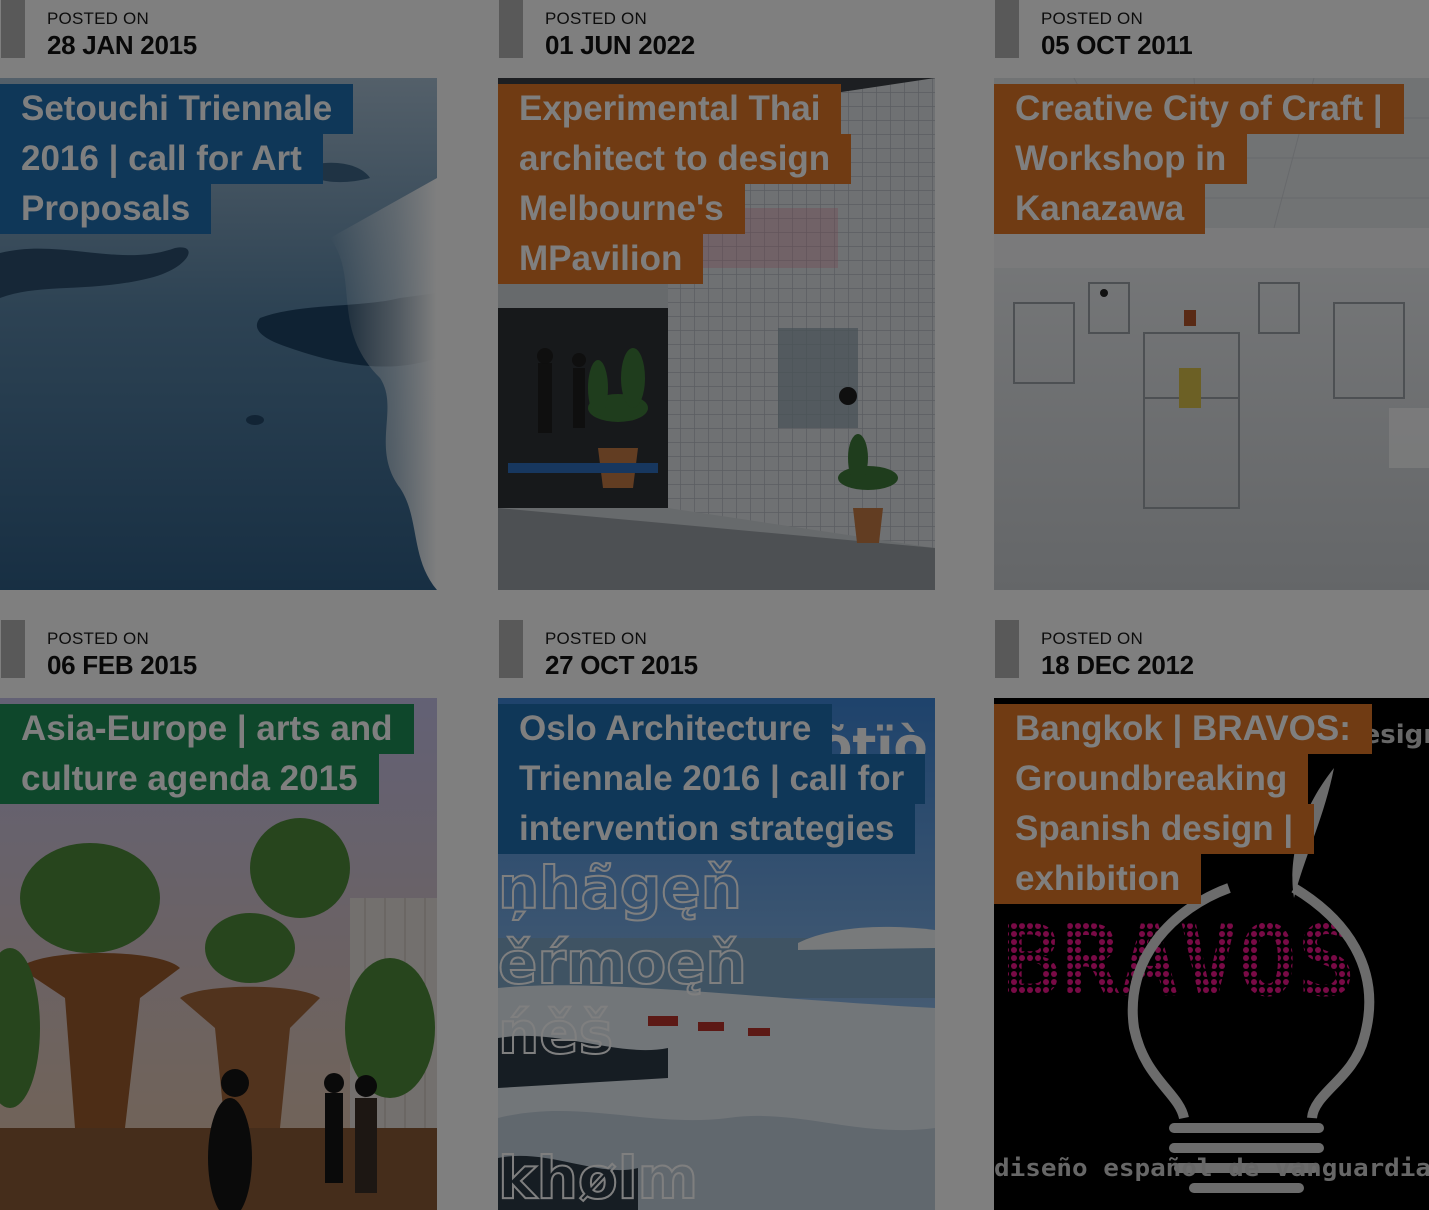  I want to click on poster-word: ńěš, so click(555, 1033).